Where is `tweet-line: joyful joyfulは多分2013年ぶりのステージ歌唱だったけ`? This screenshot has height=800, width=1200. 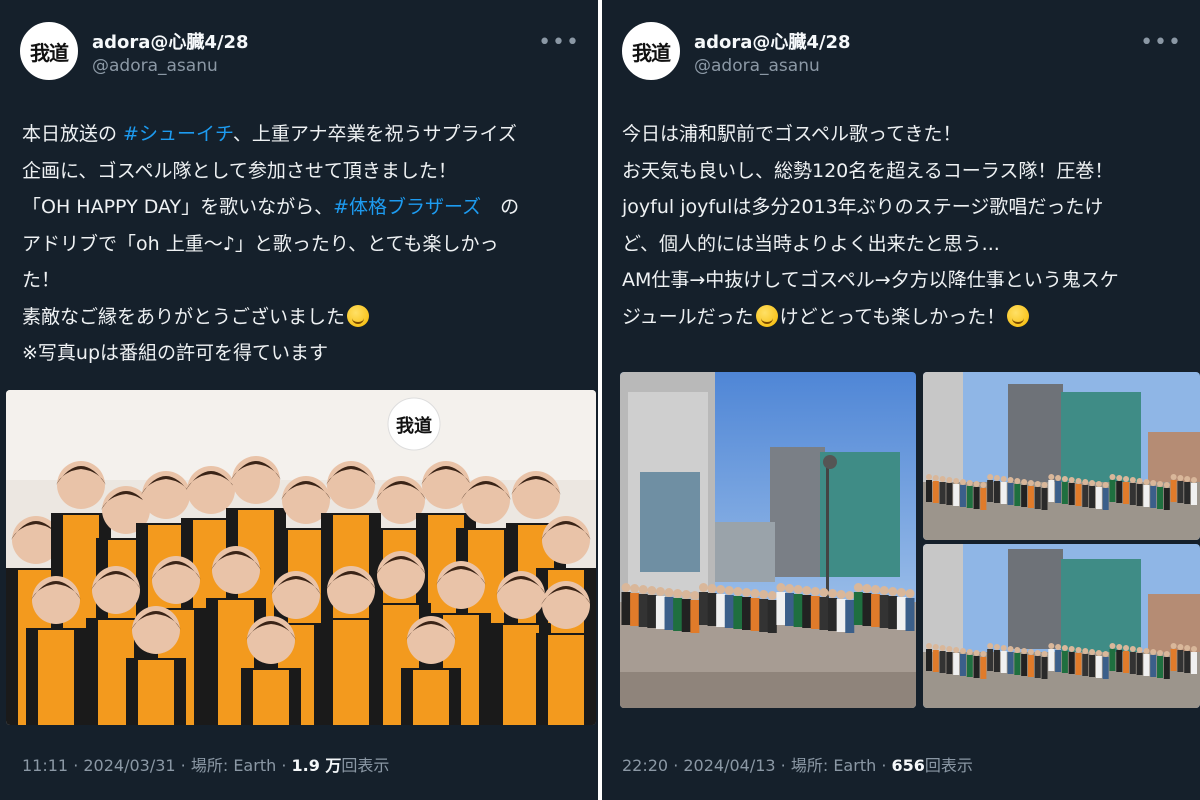
tweet-line: joyful joyfulは多分2013年ぶりのステージ歌唱だったけ is located at coordinates (909, 207).